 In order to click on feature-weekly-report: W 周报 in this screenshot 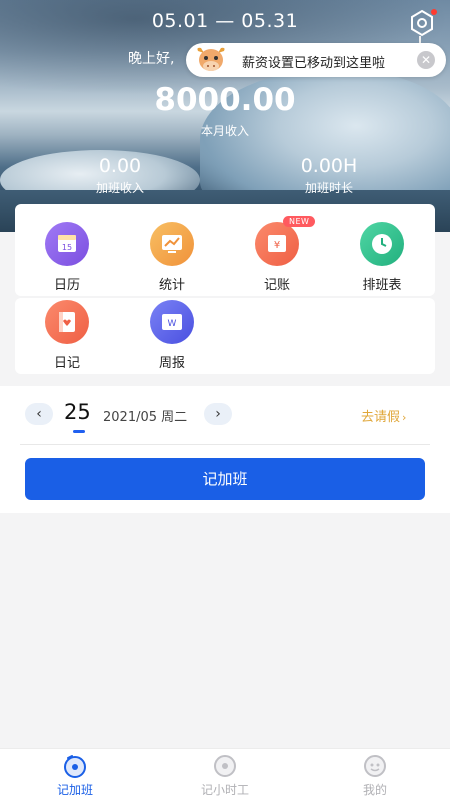, I will do `click(172, 335)`.